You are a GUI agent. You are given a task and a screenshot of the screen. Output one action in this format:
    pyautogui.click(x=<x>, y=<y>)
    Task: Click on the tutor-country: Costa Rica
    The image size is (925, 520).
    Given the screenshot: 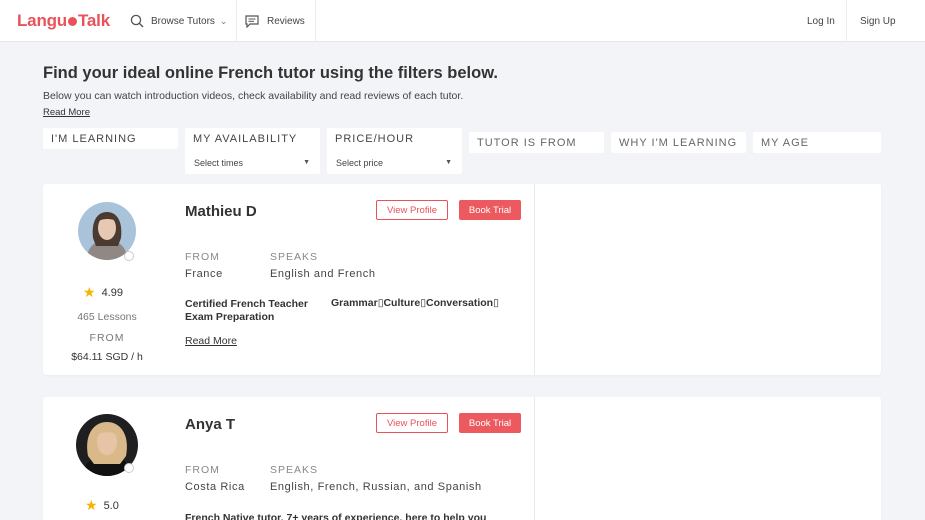 What is the action you would take?
    pyautogui.click(x=215, y=487)
    